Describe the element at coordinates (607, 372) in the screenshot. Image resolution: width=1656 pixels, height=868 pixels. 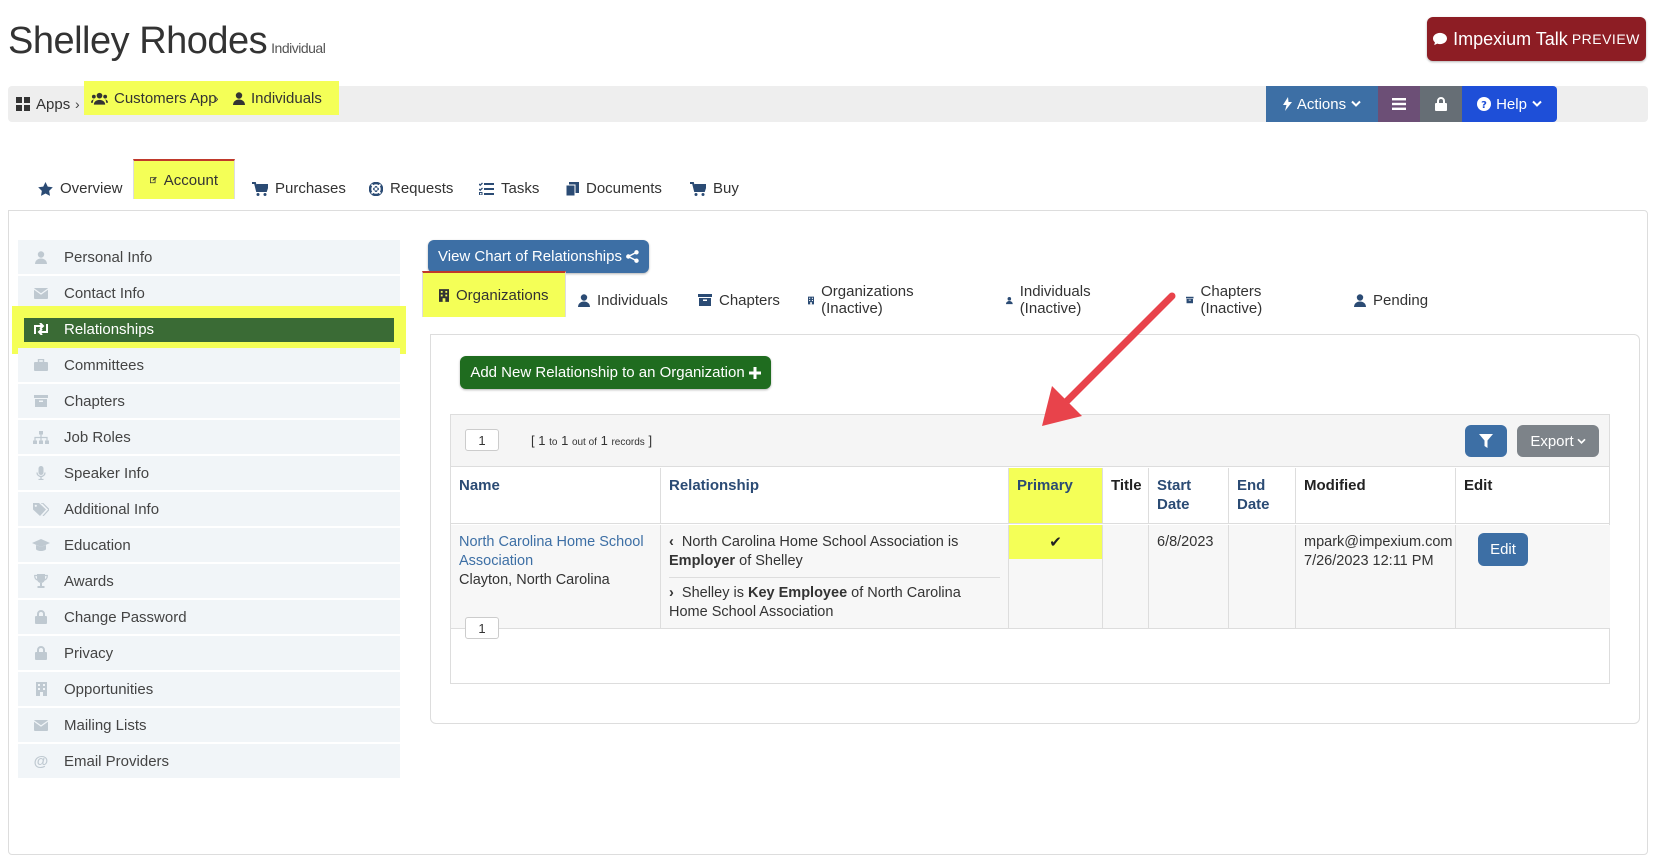
I see `add-relationship-label: Add New Relationship to an Organization` at that location.